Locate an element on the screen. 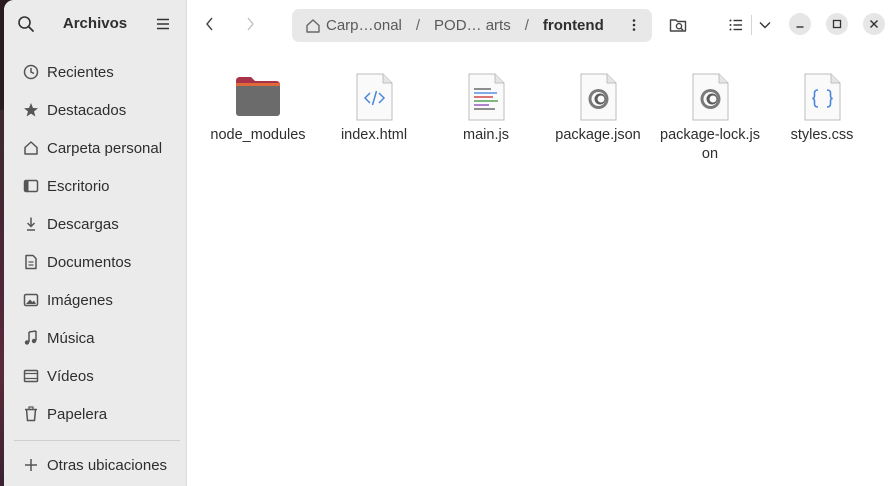 The height and width of the screenshot is (486, 891). chevron-right-icon is located at coordinates (250, 24).